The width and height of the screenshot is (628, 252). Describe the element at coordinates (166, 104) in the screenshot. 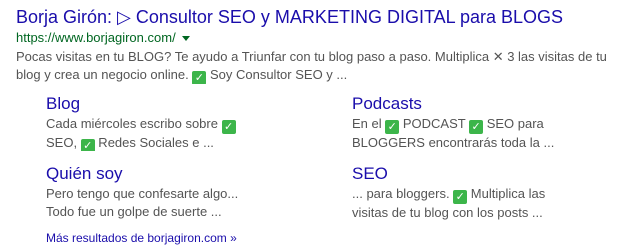

I see `sitelink-blog-title: Blog` at that location.